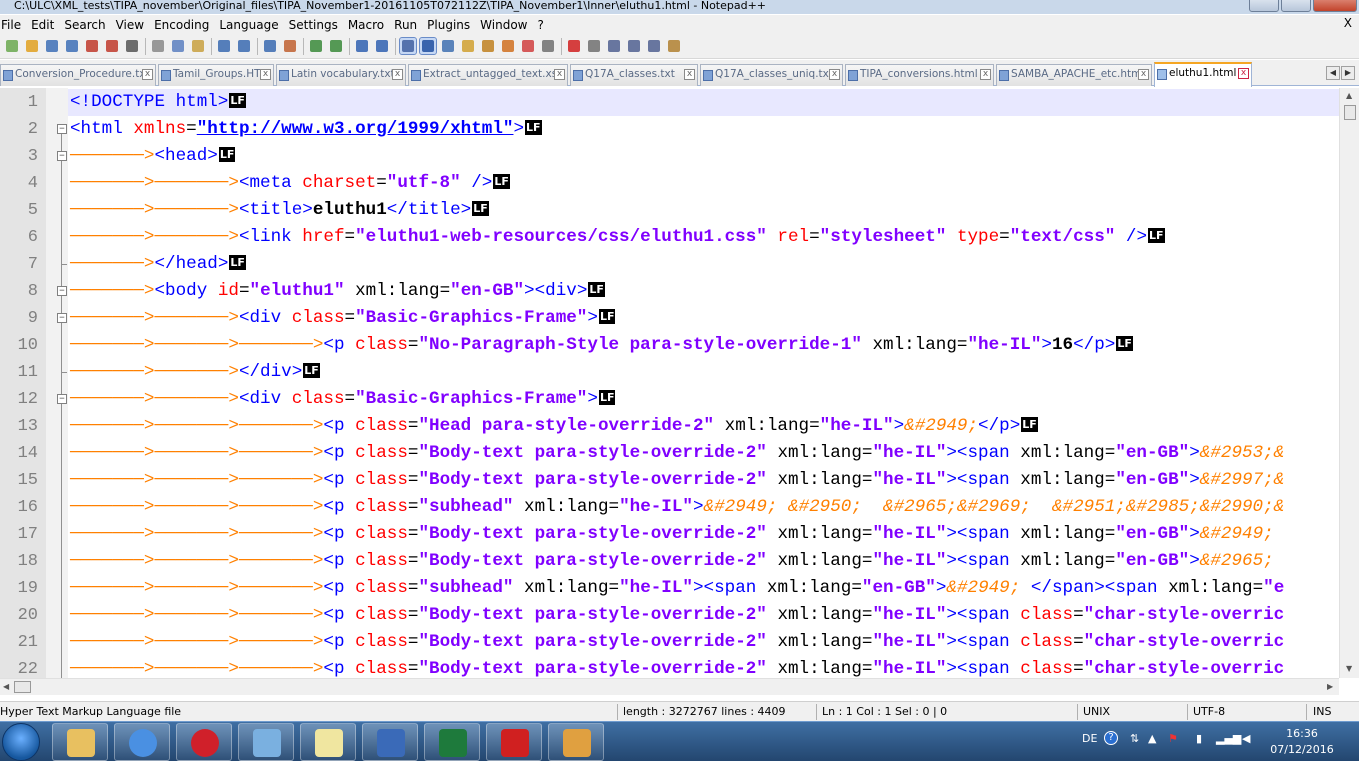  Describe the element at coordinates (514, 742) in the screenshot. I see `foxit-taskbar-button` at that location.